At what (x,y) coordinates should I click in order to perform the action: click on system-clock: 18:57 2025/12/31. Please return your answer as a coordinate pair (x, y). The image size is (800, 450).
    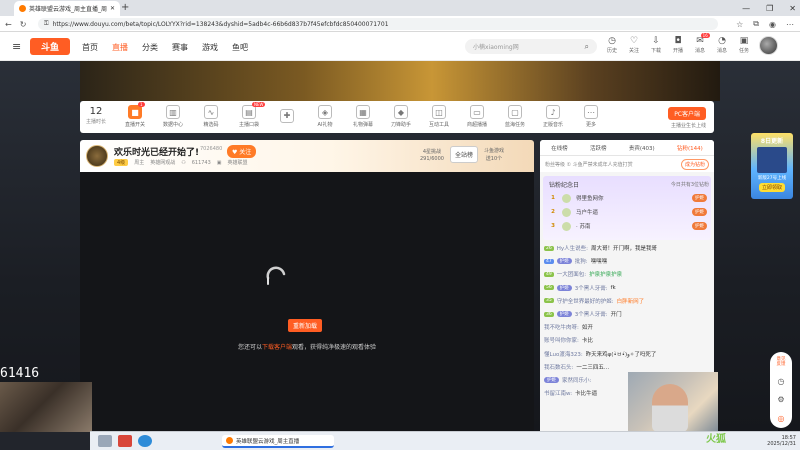
    Looking at the image, I should click on (781, 441).